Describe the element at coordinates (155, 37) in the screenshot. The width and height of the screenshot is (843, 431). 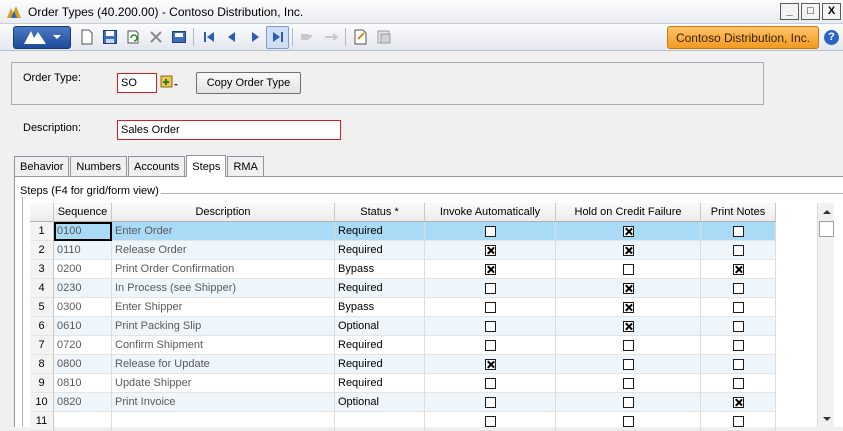
I see `delete-icon` at that location.